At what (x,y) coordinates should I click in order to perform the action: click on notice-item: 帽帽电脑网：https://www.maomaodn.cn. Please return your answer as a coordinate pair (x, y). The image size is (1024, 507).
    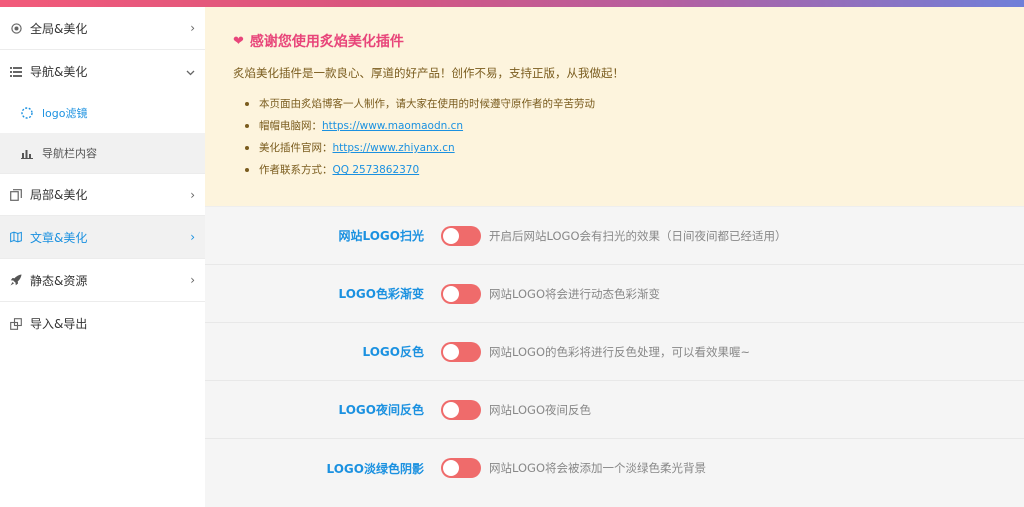
    Looking at the image, I should click on (620, 126).